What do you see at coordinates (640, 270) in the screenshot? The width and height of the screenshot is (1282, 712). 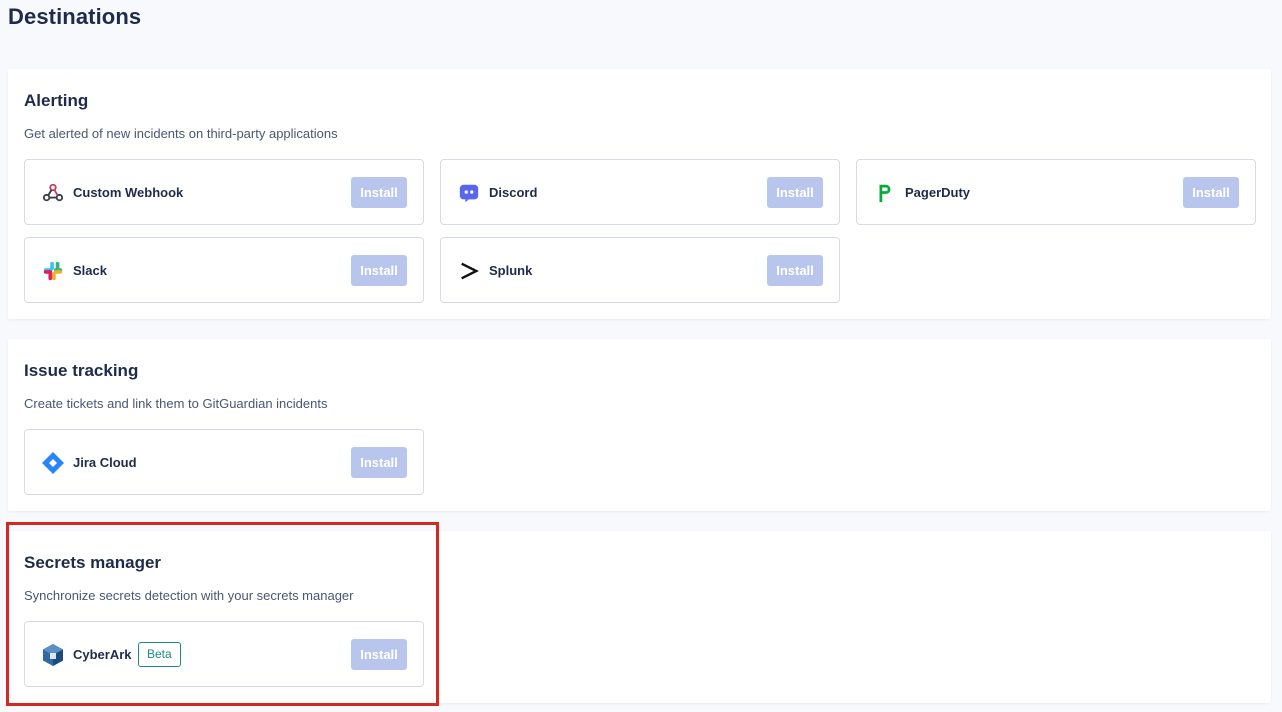 I see `card-splunk: Splunk Install` at bounding box center [640, 270].